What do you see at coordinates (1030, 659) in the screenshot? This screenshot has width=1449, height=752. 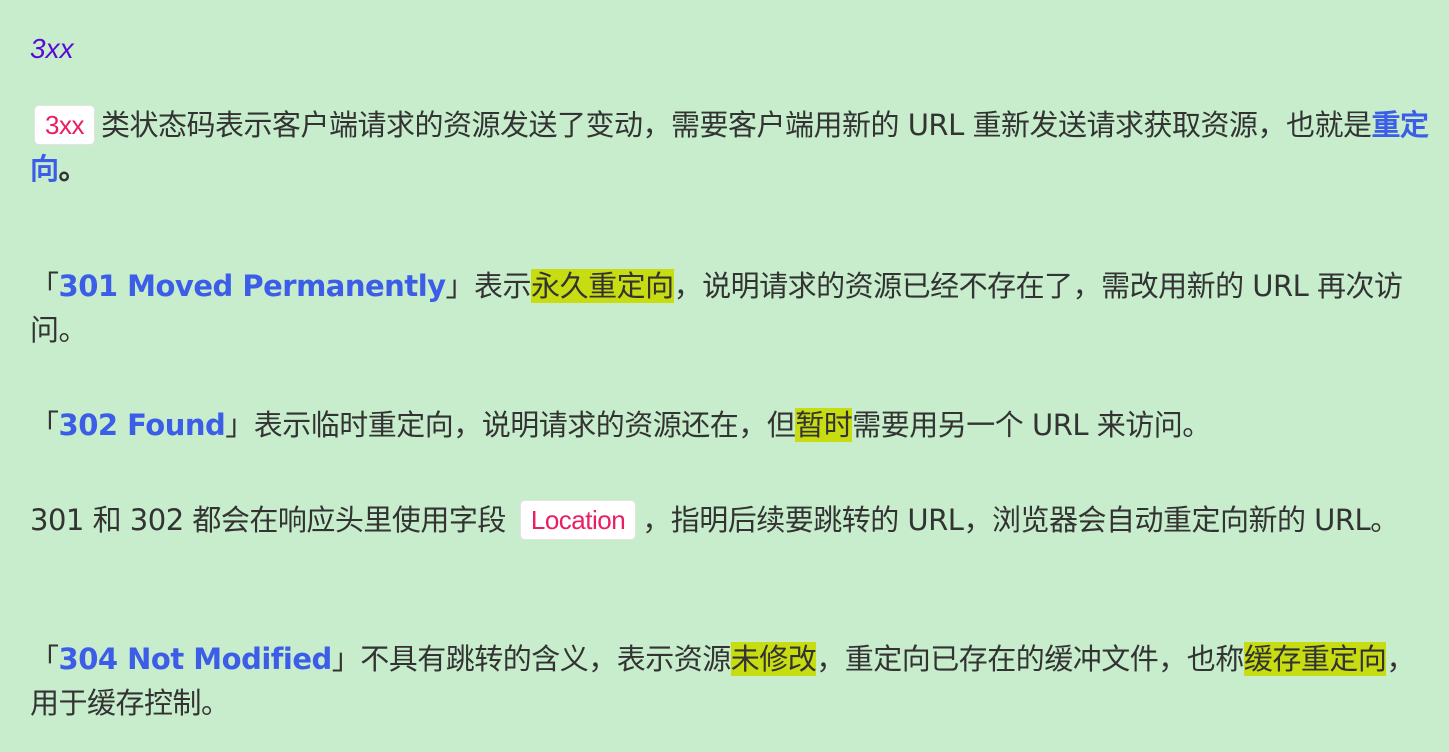 I see `paragraph-text: ，重定向已存在的缓冲文件，也称` at bounding box center [1030, 659].